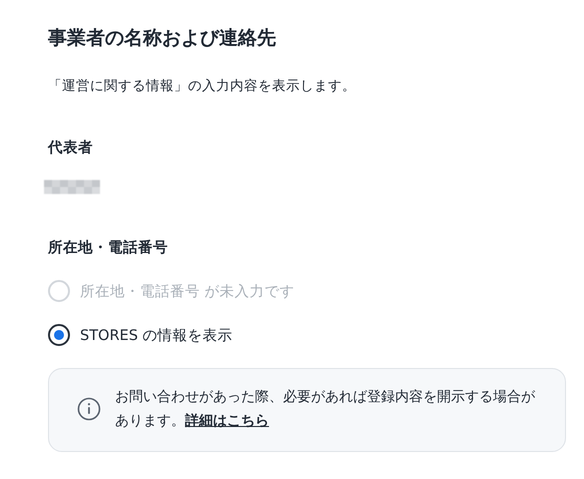 The width and height of the screenshot is (584, 479). I want to click on details-link: 詳細はこちら, so click(227, 421).